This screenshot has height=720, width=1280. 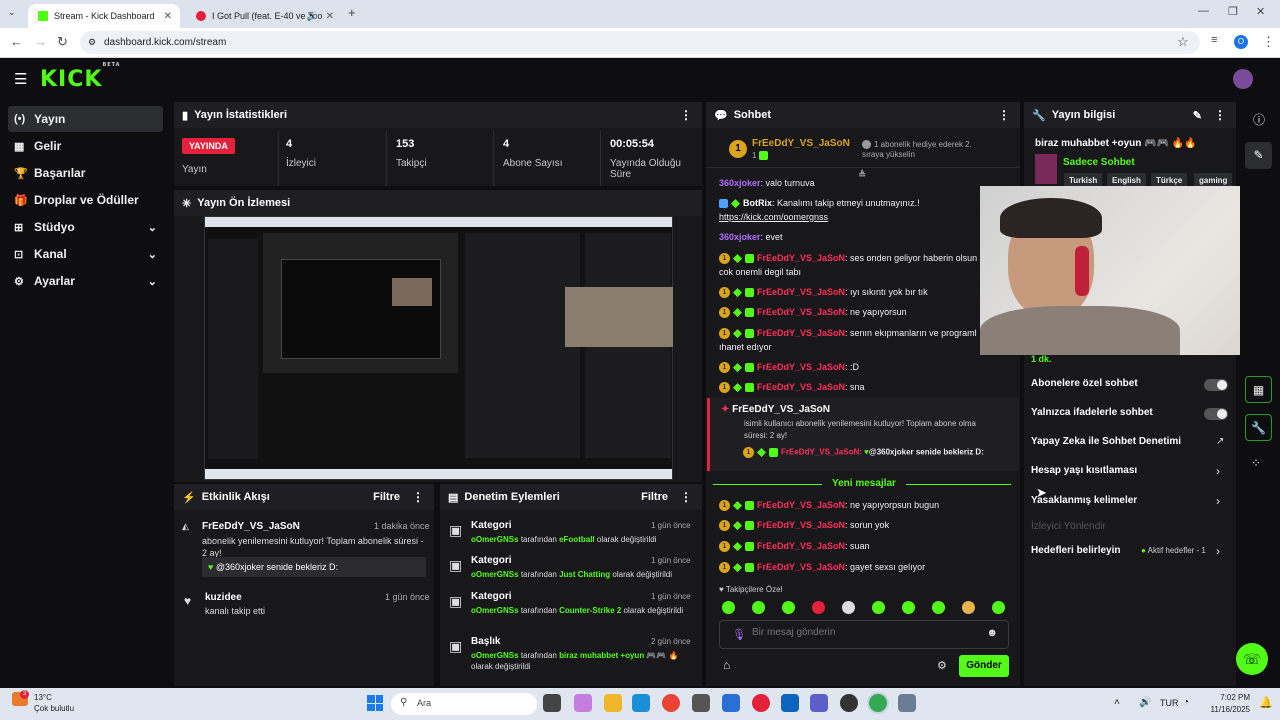 What do you see at coordinates (1092, 412) in the screenshot?
I see `chat-setting-row: Yalnızca ifadelerle sohbet` at bounding box center [1092, 412].